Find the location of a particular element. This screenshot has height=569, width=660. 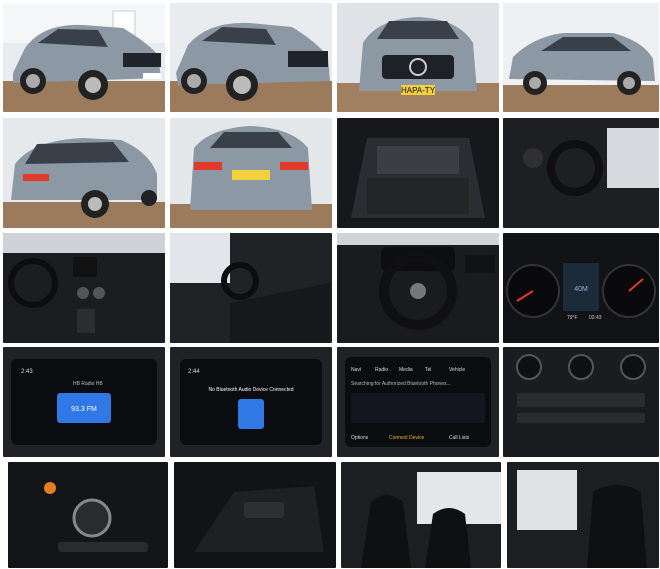

photo-center-console is located at coordinates (88, 515).